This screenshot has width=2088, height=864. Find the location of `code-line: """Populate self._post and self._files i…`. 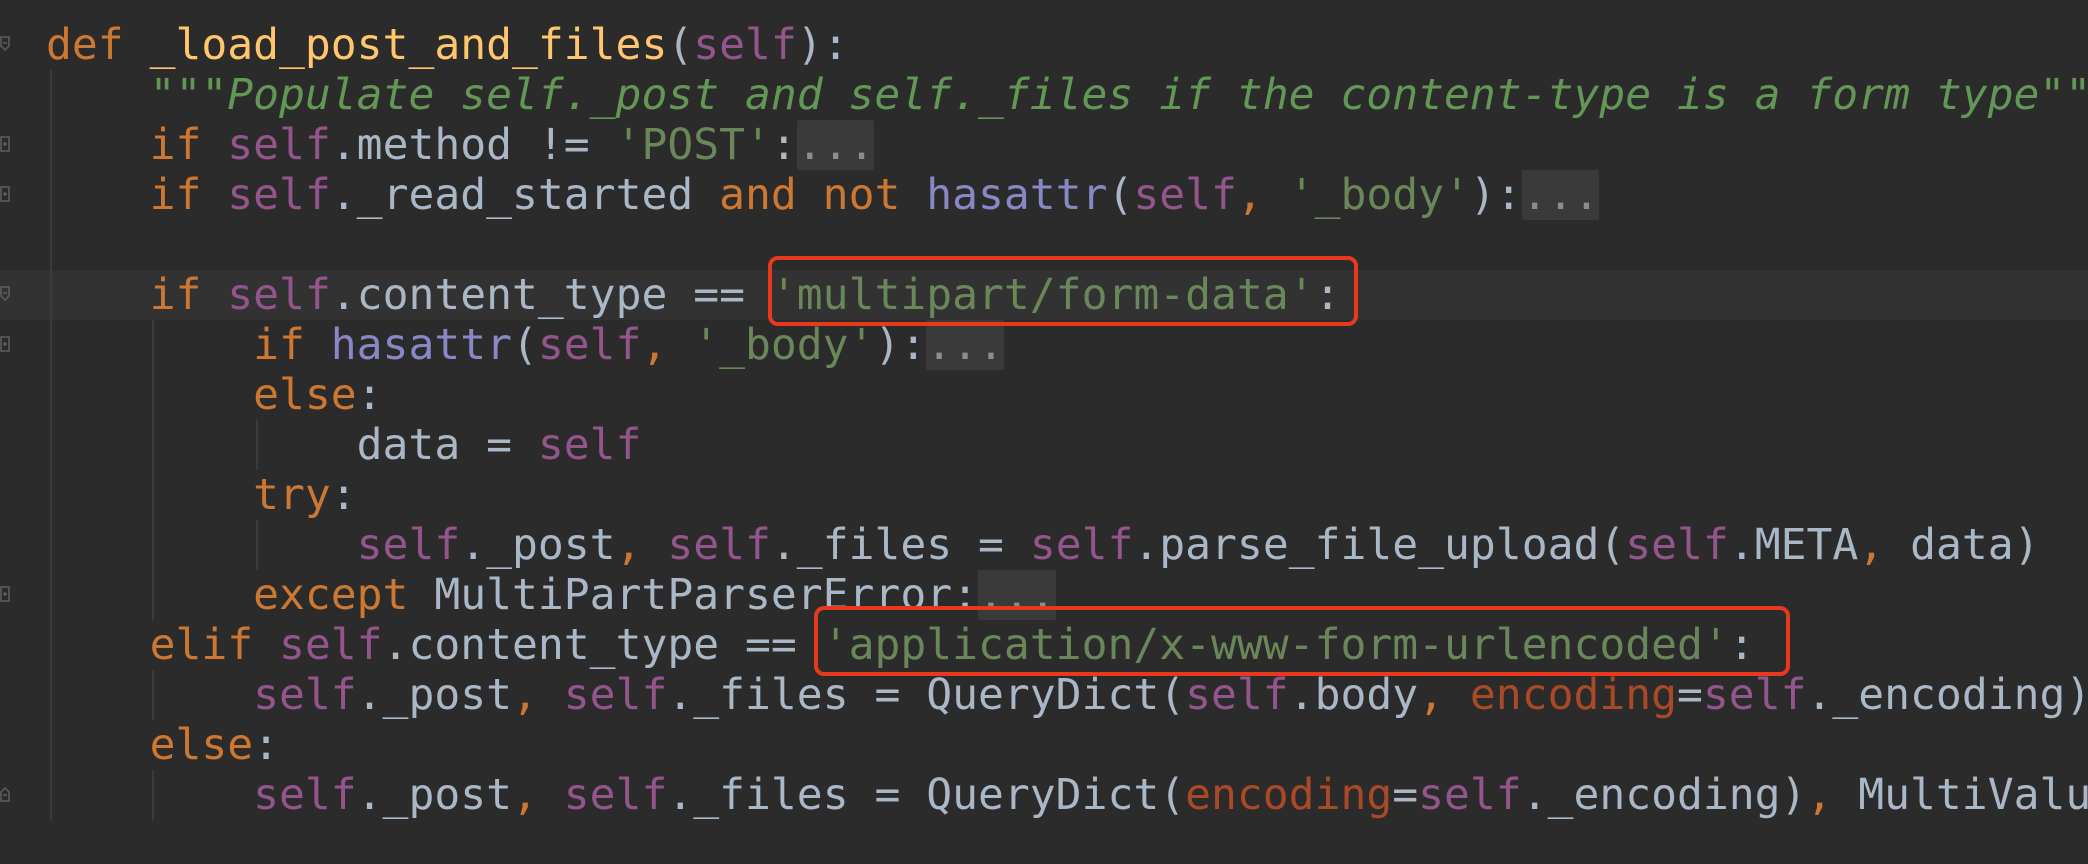

code-line: """Populate self._post and self._files i… is located at coordinates (1067, 95).